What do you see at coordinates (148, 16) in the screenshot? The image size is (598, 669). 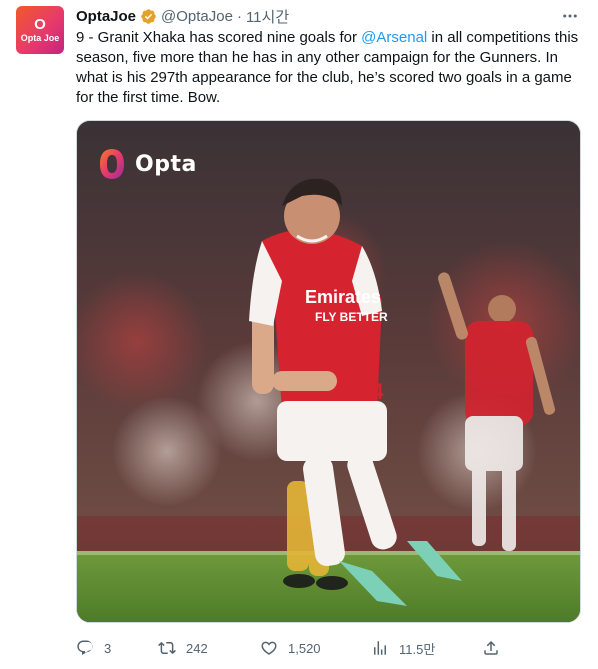 I see `verified-badge-icon` at bounding box center [148, 16].